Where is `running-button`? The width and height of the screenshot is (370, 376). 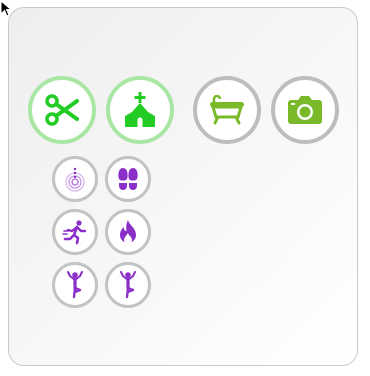
running-button is located at coordinates (75, 232).